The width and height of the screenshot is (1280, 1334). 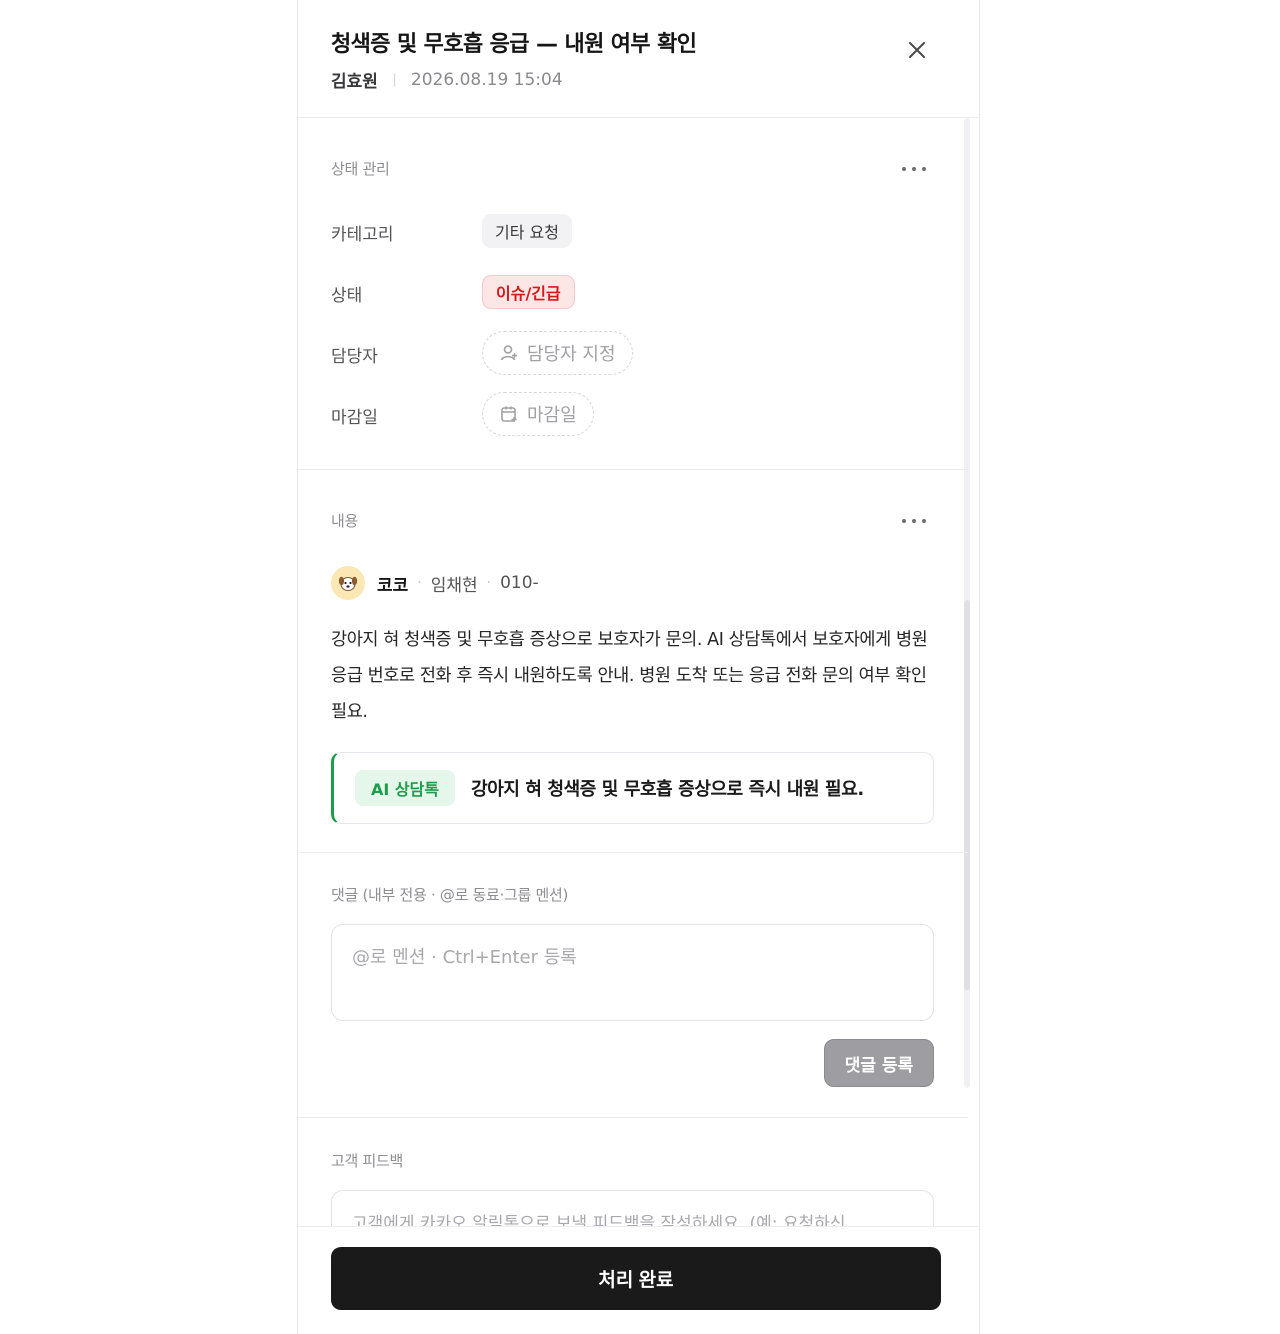 I want to click on section-title-content: 내용, so click(x=345, y=521).